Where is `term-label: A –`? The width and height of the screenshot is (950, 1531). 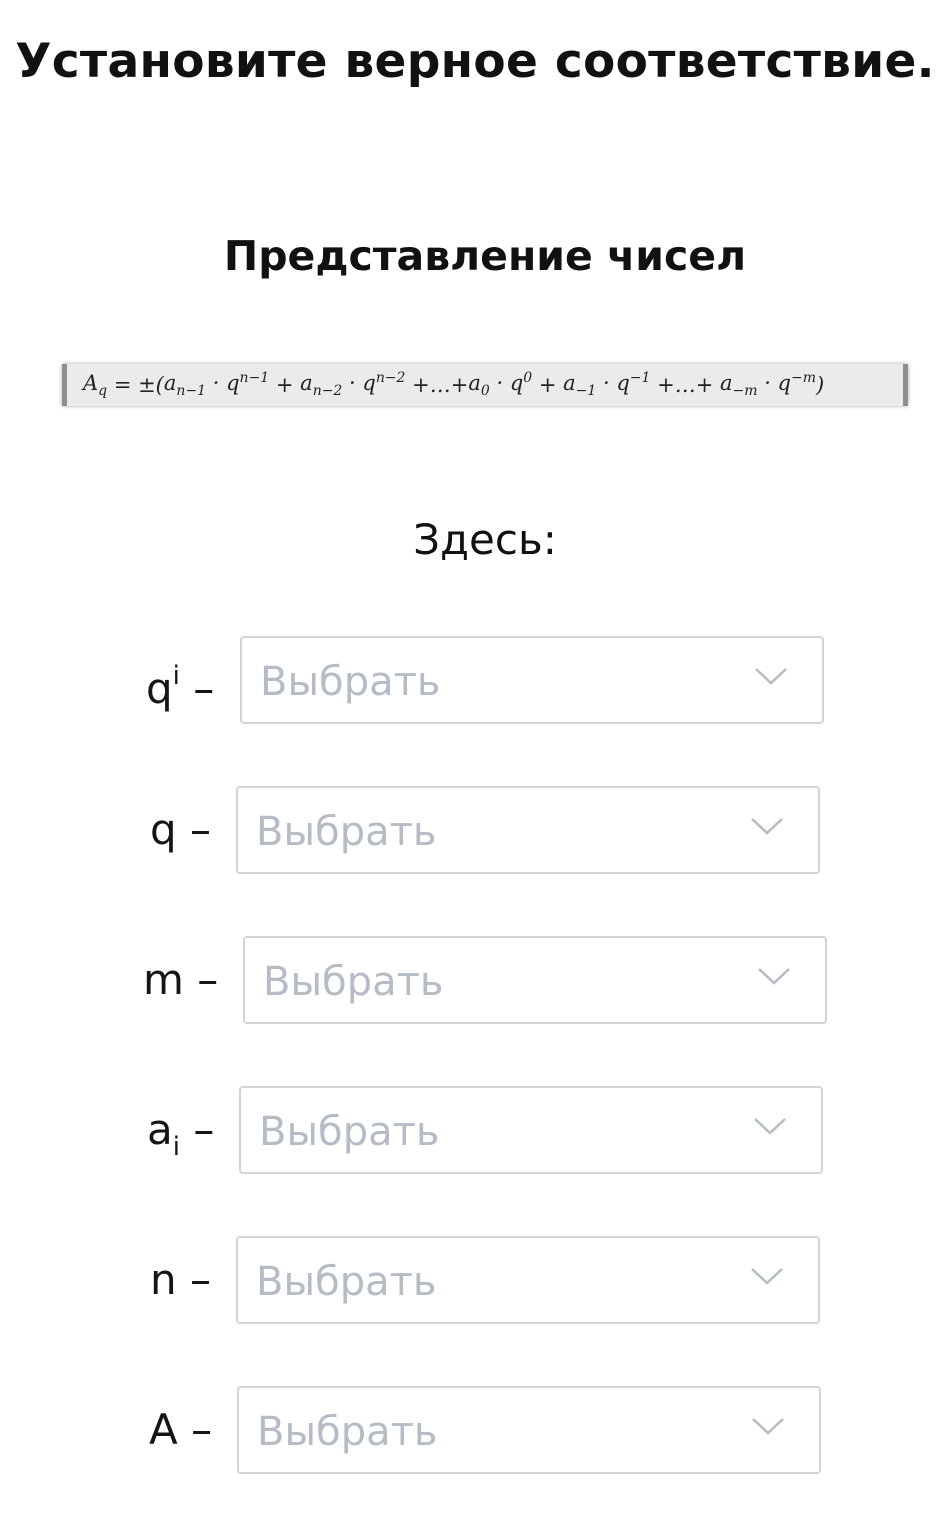 term-label: A – is located at coordinates (181, 1429).